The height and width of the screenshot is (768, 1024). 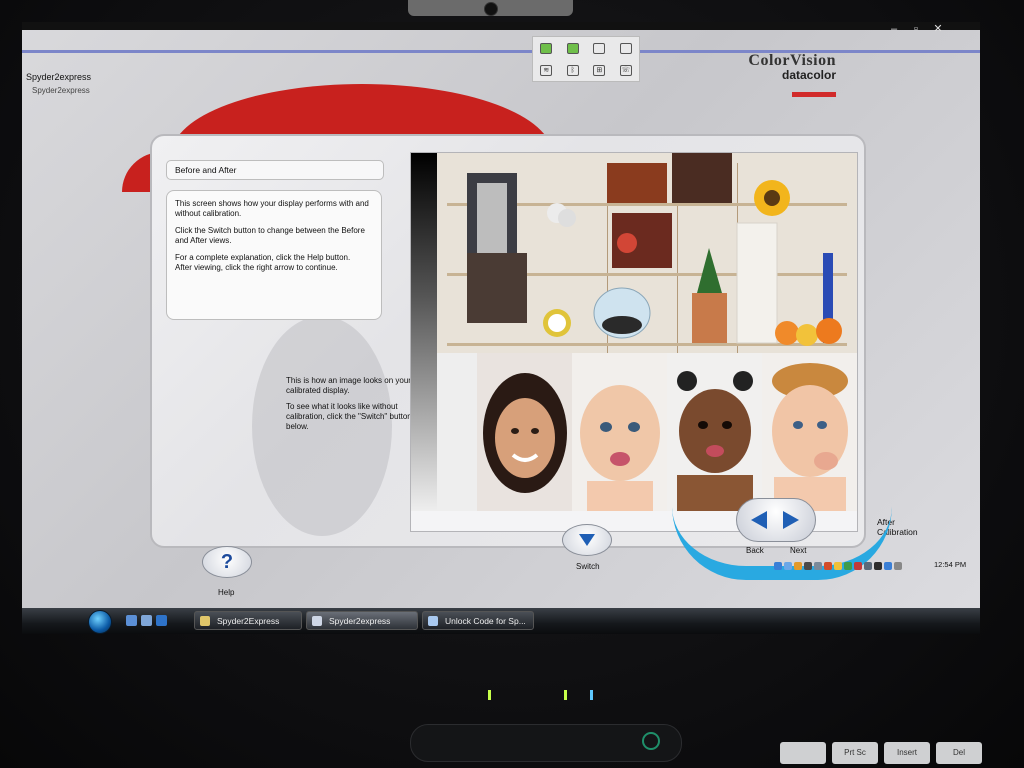 I want to click on start-button, so click(x=100, y=622).